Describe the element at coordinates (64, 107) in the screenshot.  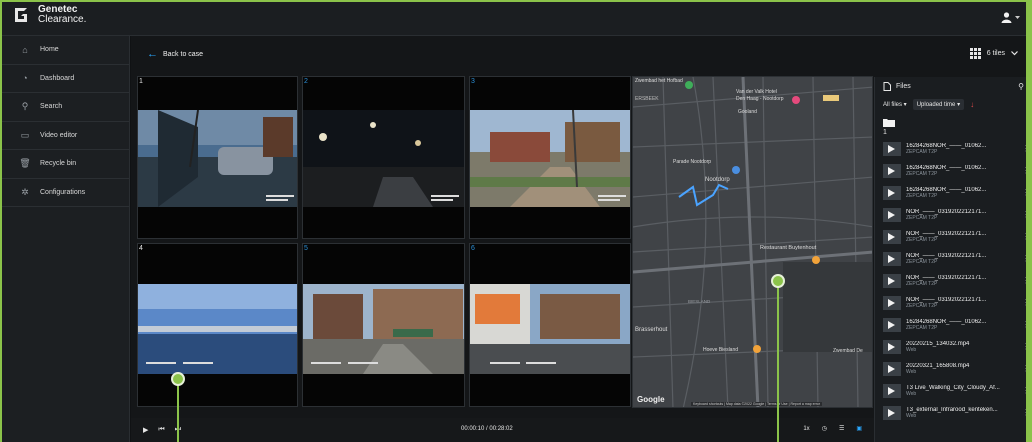
I see `sidebar-item-search: ⚲ Search` at that location.